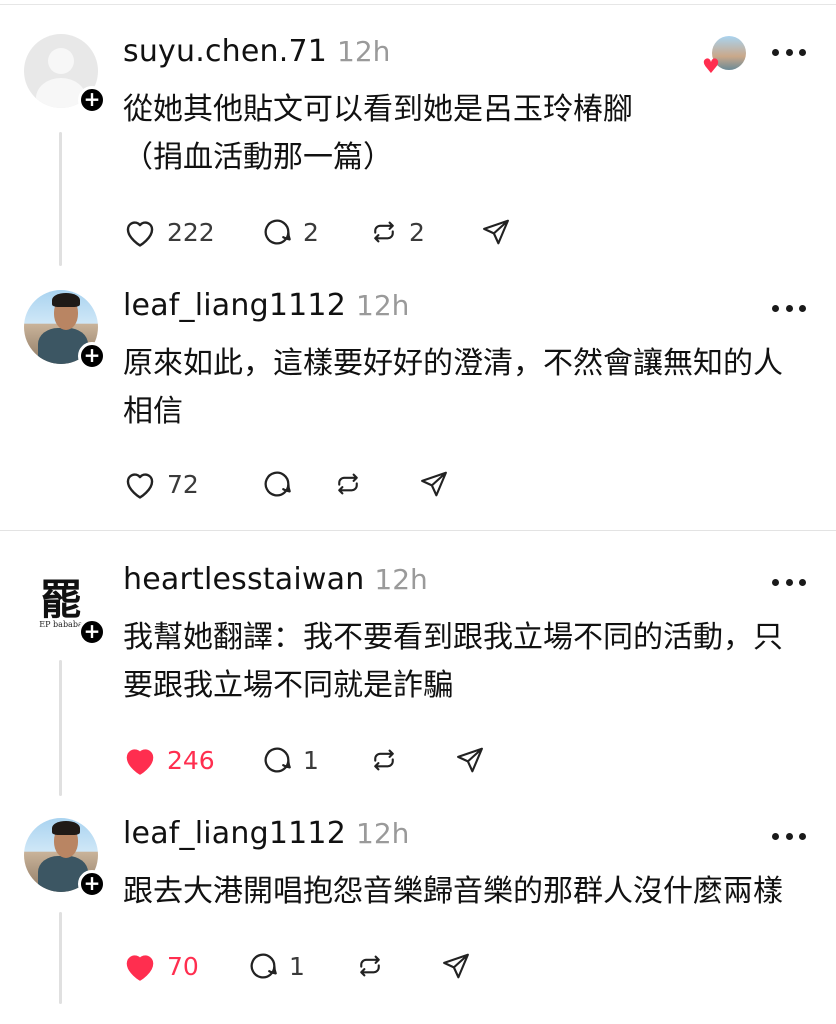 The image size is (836, 1024). I want to click on repost-button: 2, so click(425, 232).